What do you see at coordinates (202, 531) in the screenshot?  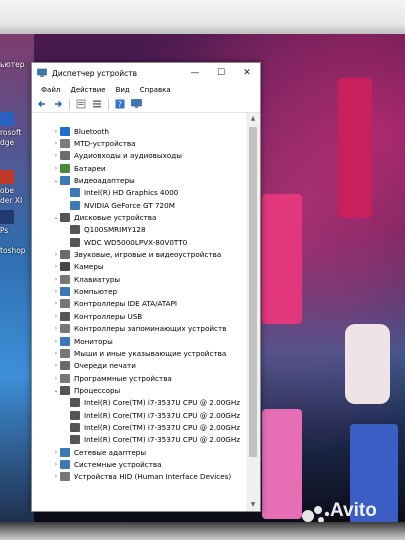 I see `photo-bezel-bottom` at bounding box center [202, 531].